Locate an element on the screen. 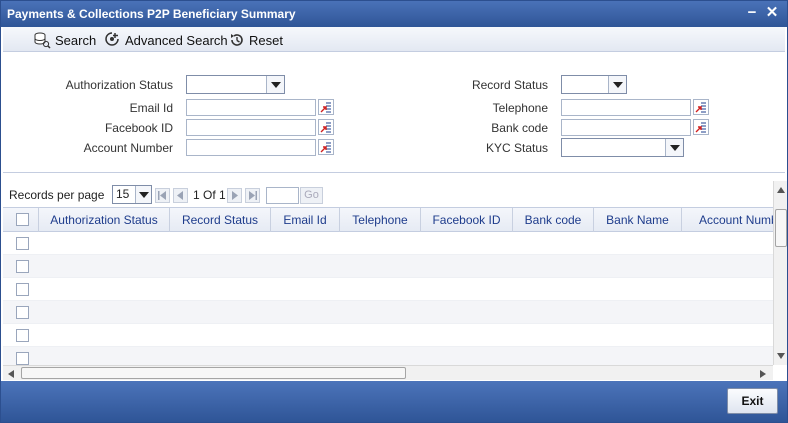 Image resolution: width=788 pixels, height=423 pixels. reset-button: Reset is located at coordinates (256, 40).